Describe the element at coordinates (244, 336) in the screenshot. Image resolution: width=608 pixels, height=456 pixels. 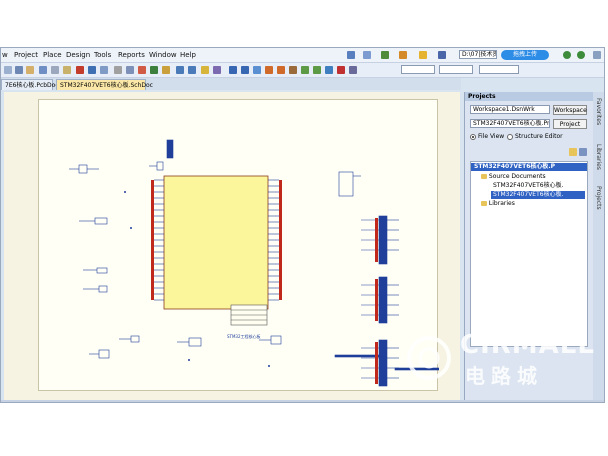
I see `title-block-caption: STM32工程核心板` at that location.